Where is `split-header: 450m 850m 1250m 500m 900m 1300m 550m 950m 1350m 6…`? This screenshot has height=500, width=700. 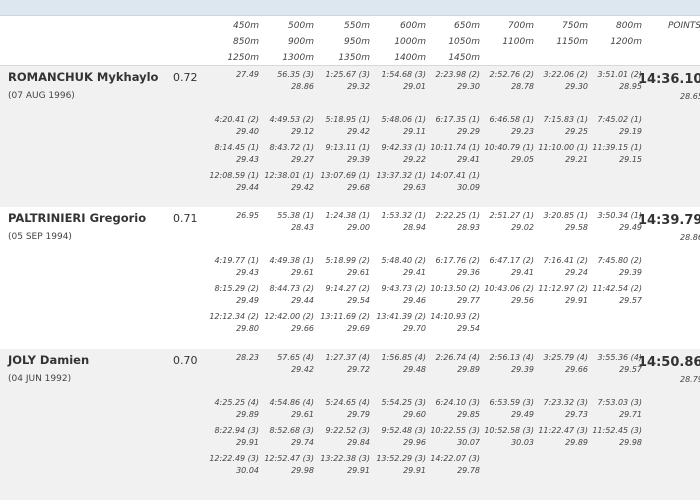
split-header: 450m 850m 1250m 500m 900m 1300m 550m 950m 1350m 6… is located at coordinates (350, 41).